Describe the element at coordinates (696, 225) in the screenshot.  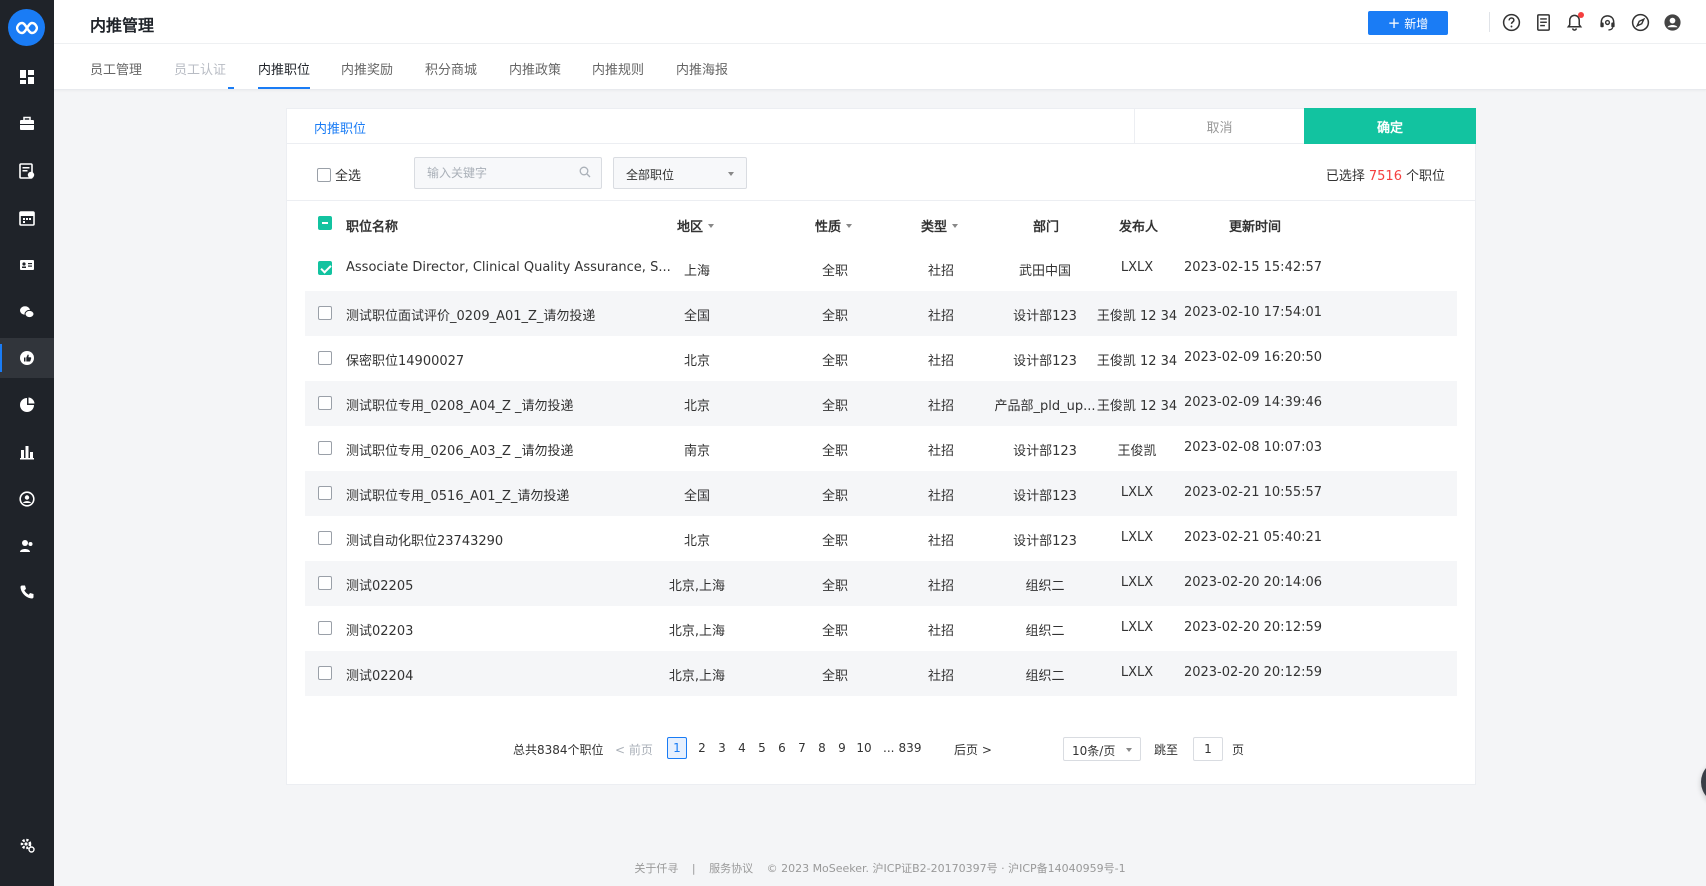
I see `column-header-region: 地区` at that location.